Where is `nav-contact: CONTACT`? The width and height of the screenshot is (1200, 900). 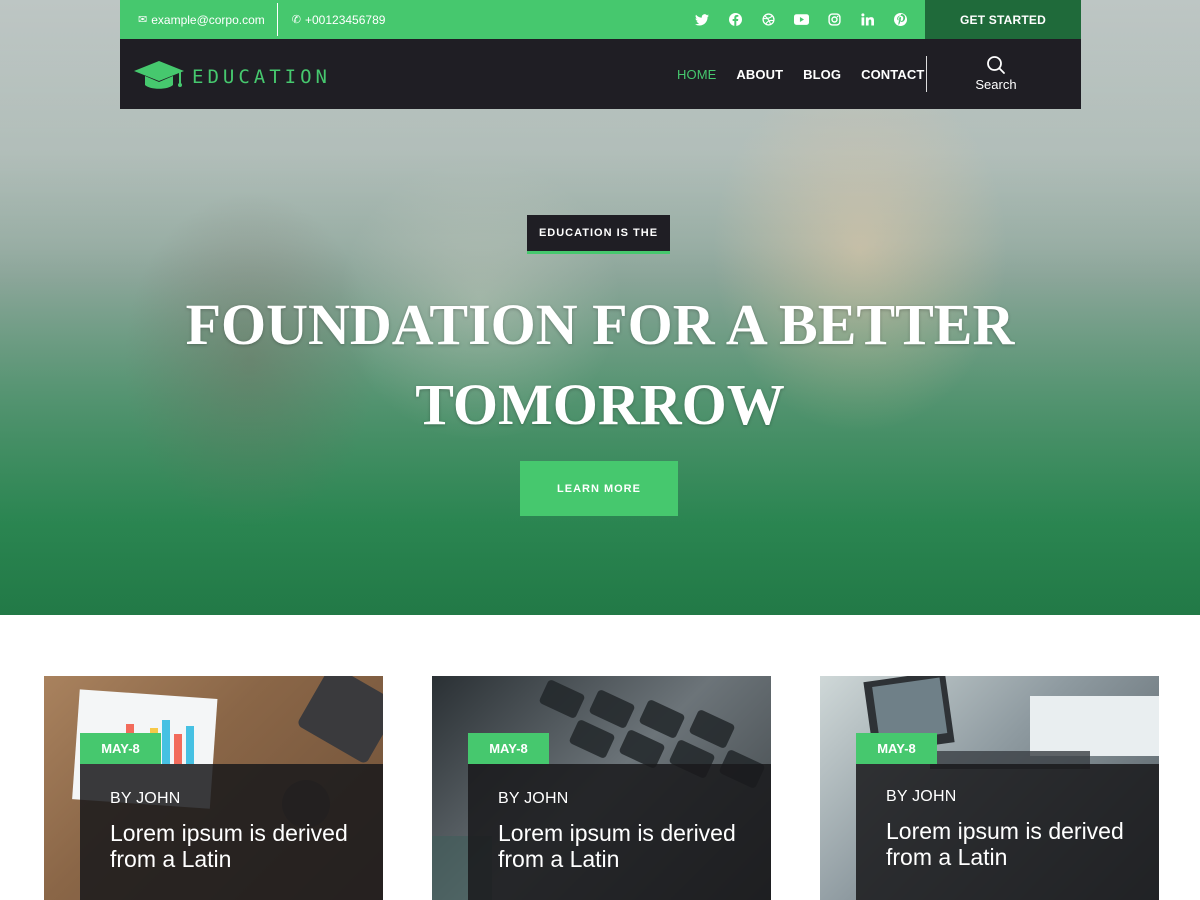
nav-contact: CONTACT is located at coordinates (892, 74).